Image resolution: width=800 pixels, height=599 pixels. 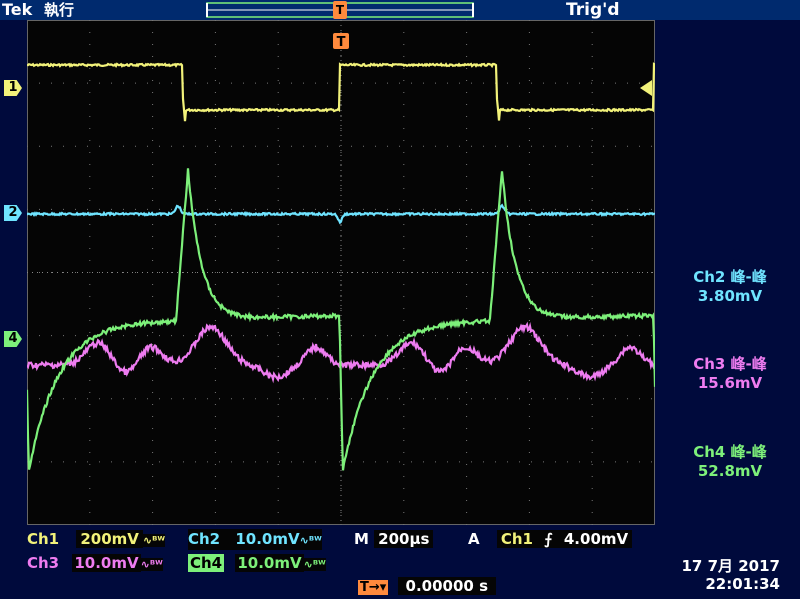 What do you see at coordinates (730, 566) in the screenshot?
I see `date-label: 17 7月 2017` at bounding box center [730, 566].